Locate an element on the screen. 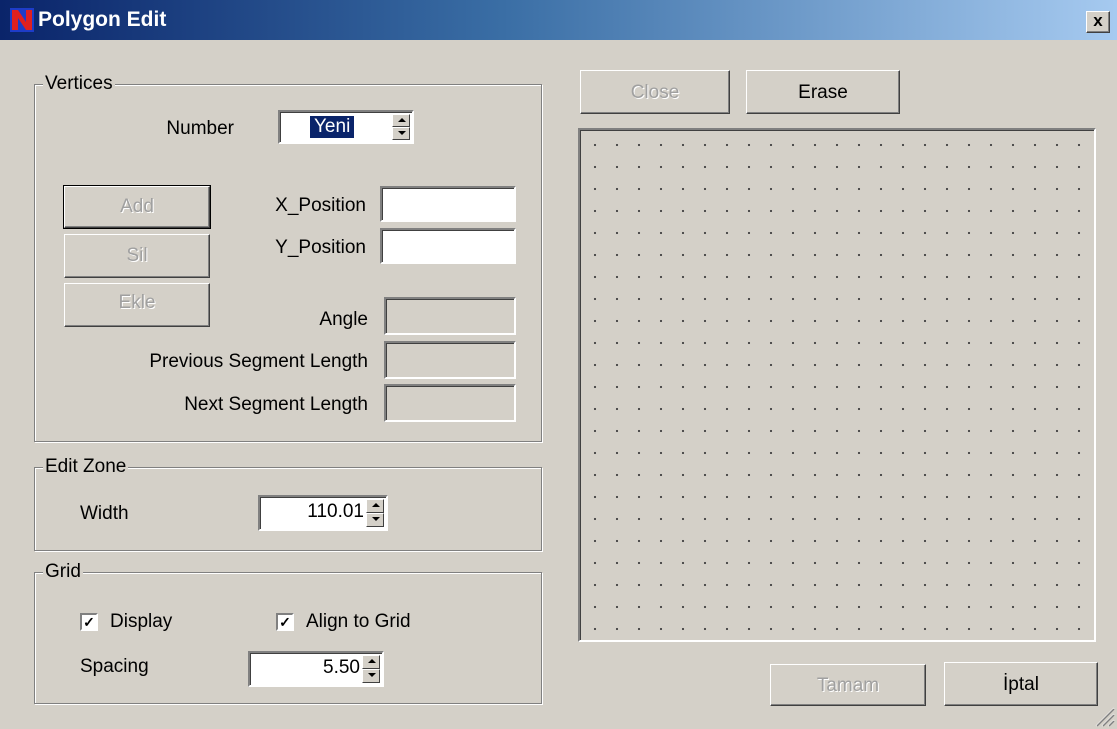  display-checkbox: ✓ is located at coordinates (89, 622).